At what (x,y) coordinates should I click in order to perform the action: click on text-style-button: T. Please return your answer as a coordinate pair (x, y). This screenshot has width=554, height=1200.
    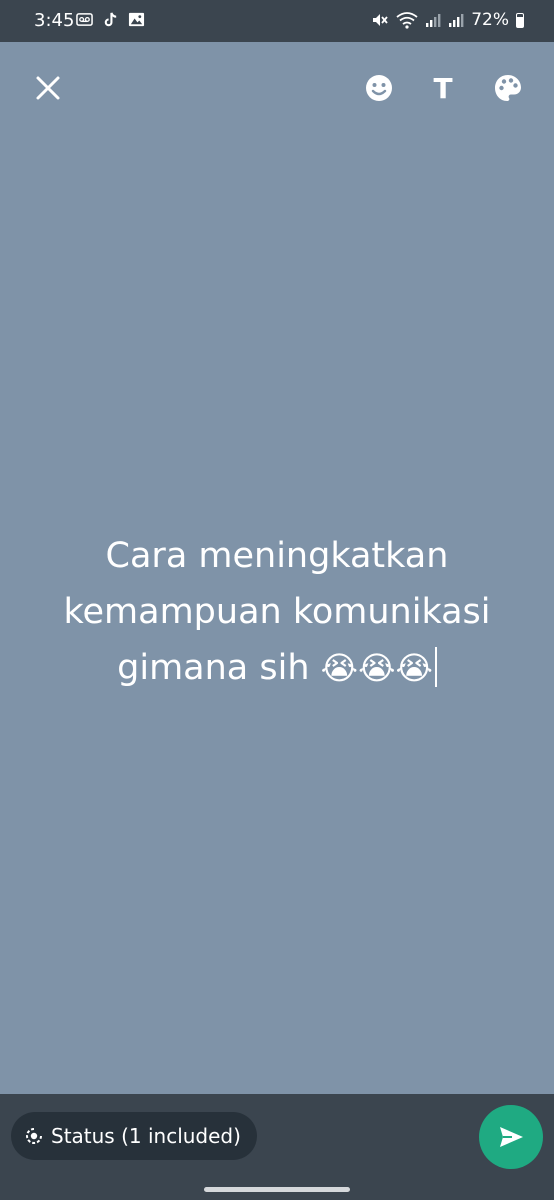
    Looking at the image, I should click on (443, 88).